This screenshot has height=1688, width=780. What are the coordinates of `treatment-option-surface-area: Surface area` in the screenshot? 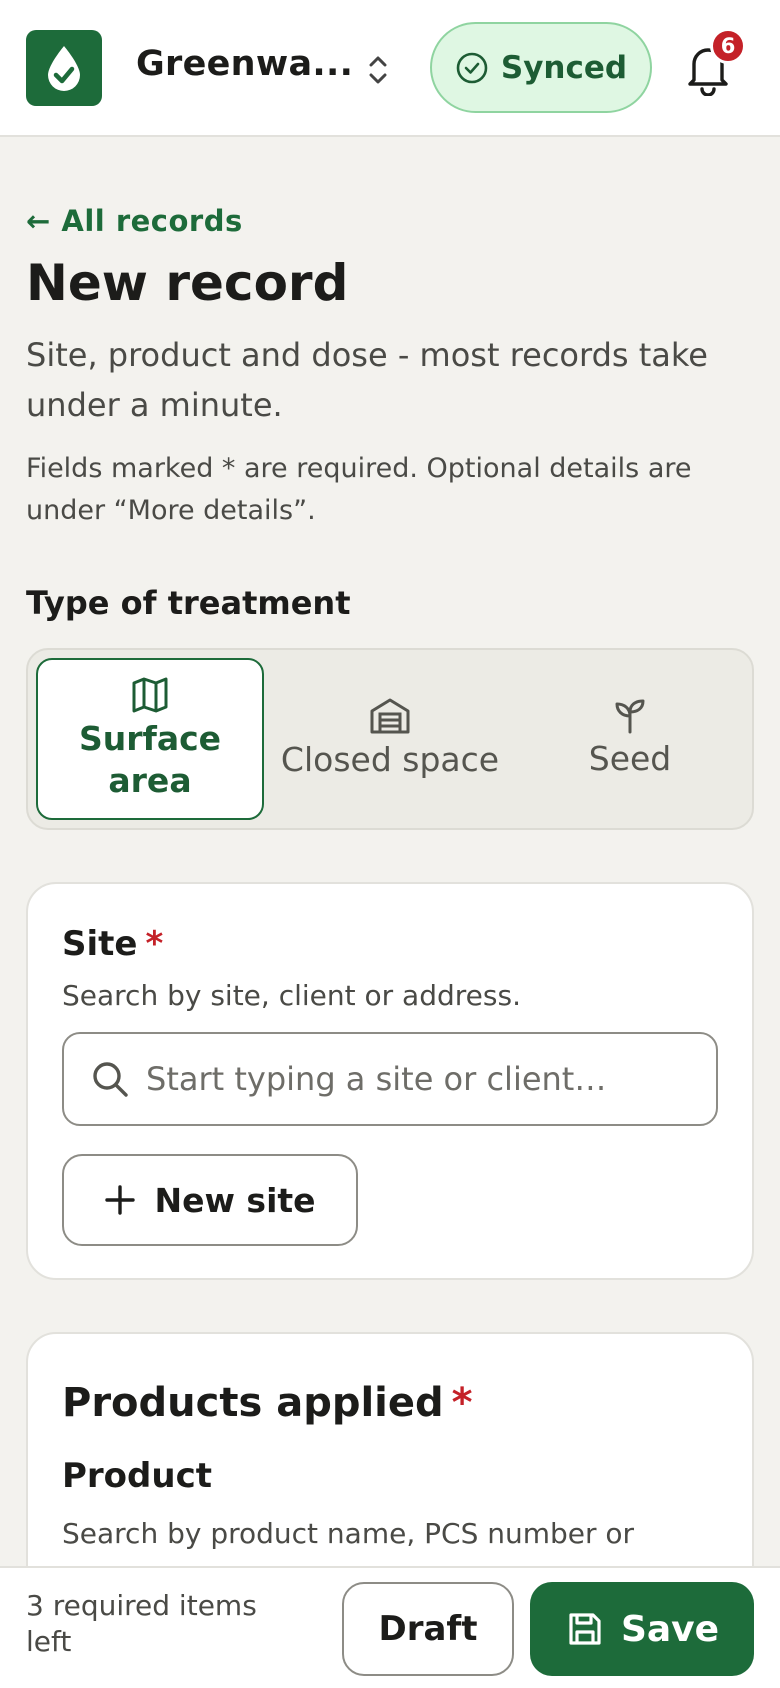 It's located at (150, 739).